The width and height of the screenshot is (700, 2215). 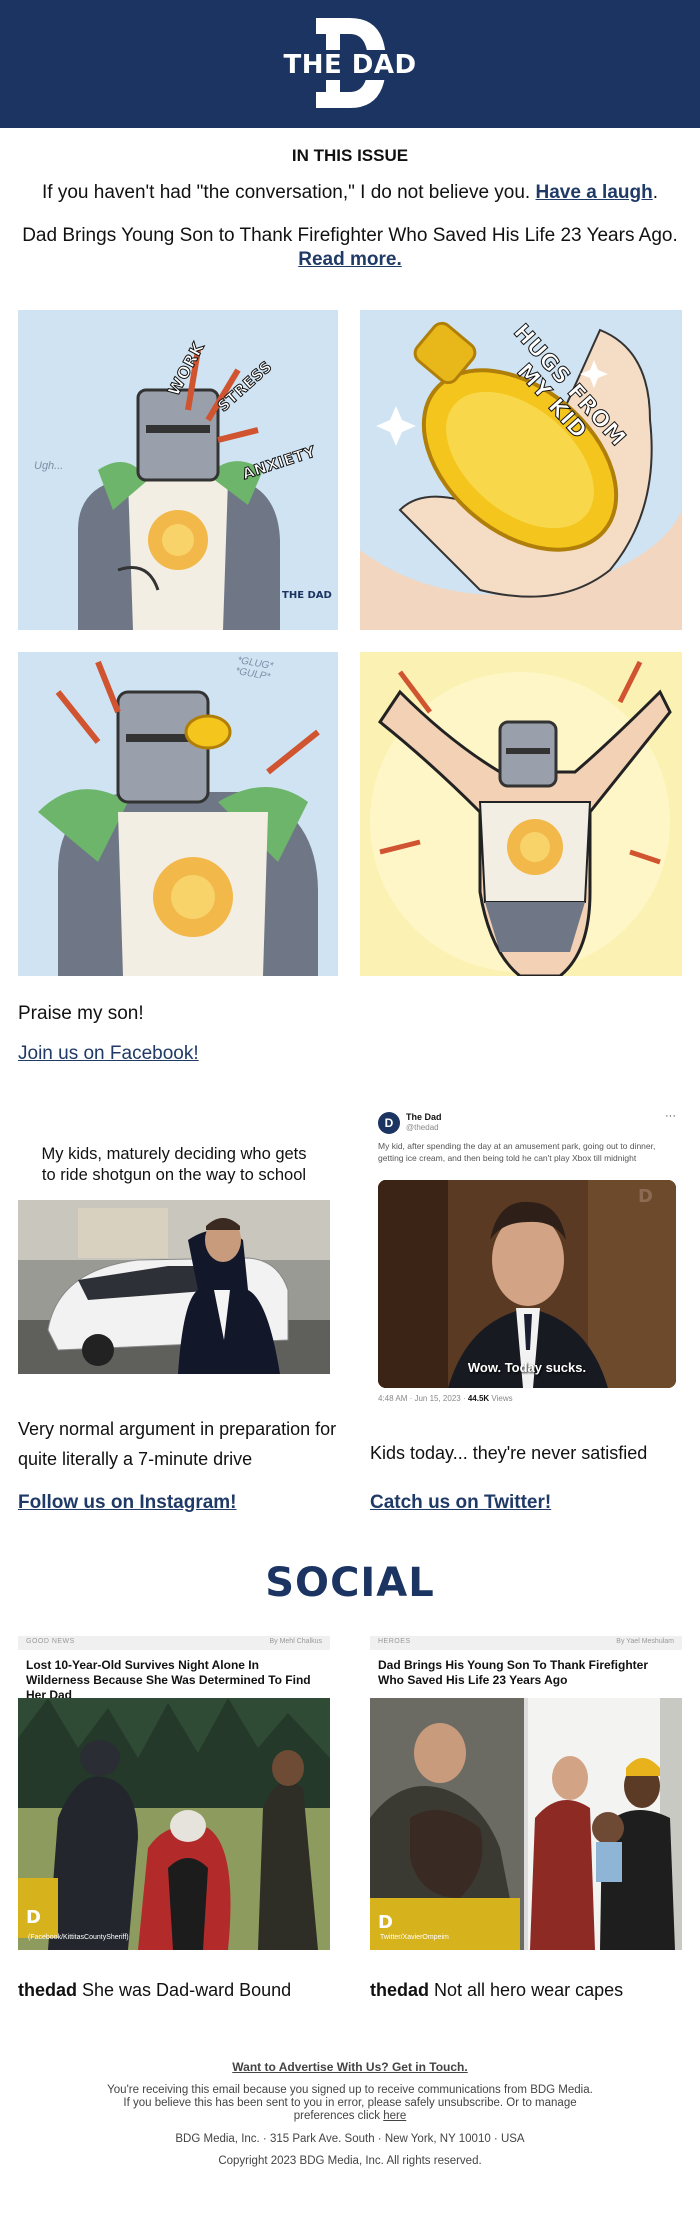 What do you see at coordinates (445, 1398) in the screenshot?
I see `tweet-meta: 4:48 AM · Jun 15, 2023 · 44.5K Views` at bounding box center [445, 1398].